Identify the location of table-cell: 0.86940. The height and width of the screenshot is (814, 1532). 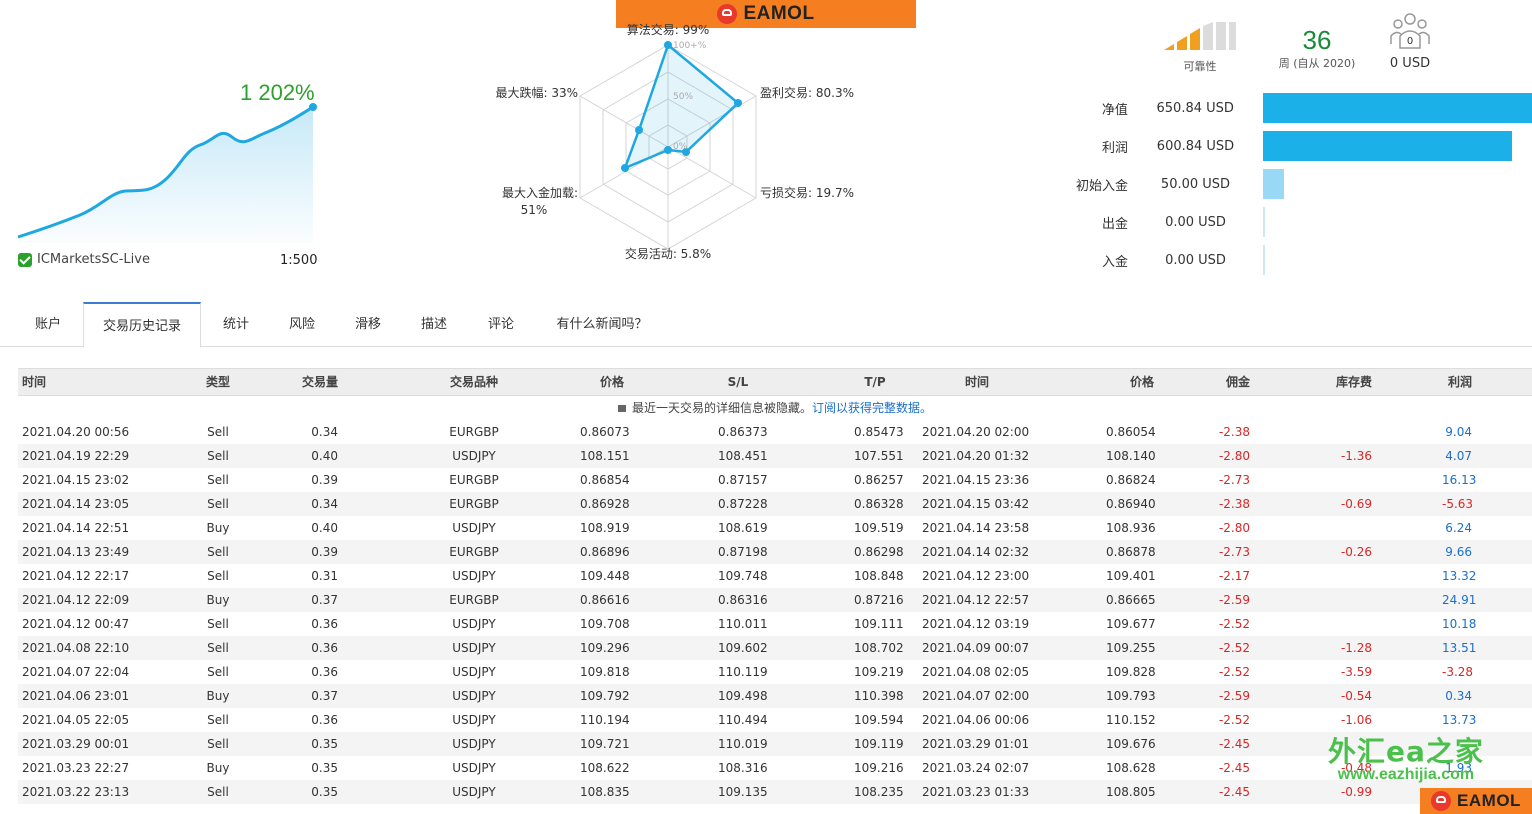
(1131, 504).